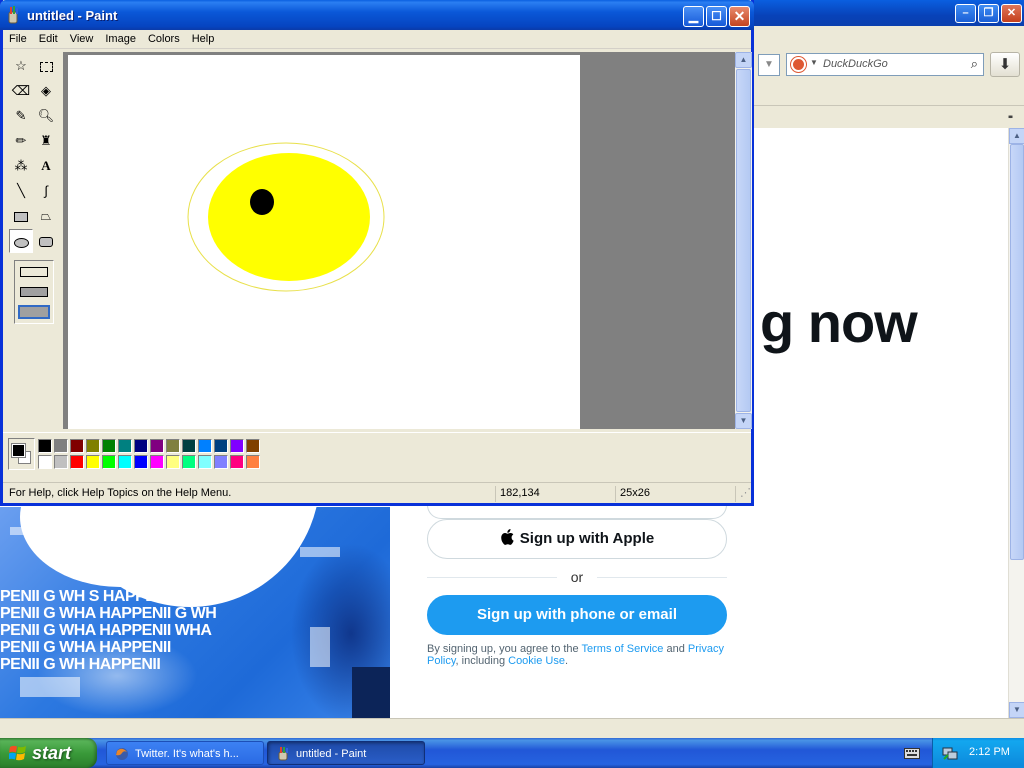 Image resolution: width=1024 pixels, height=768 pixels. I want to click on privacy-policy-link: Privacy, so click(706, 649).